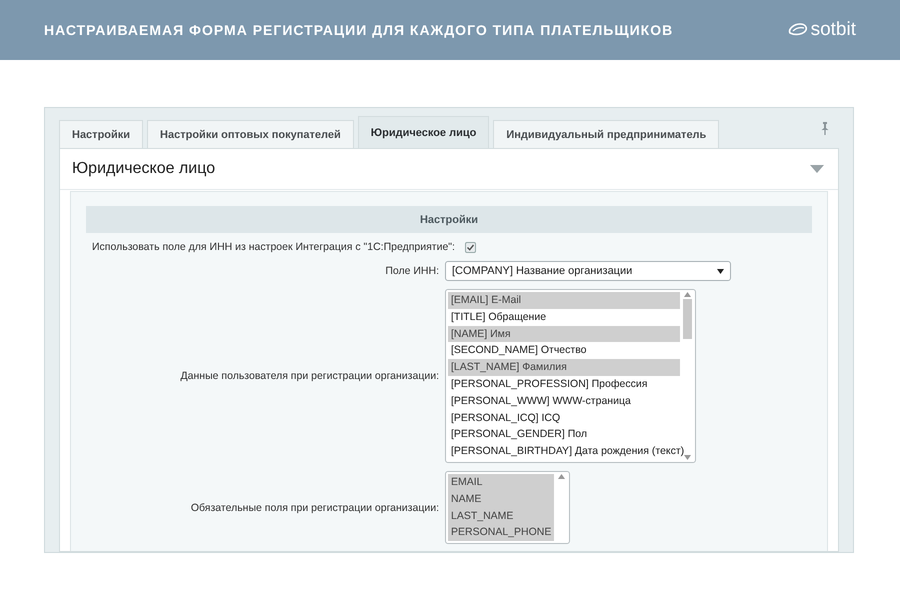 The height and width of the screenshot is (600, 900). What do you see at coordinates (501, 482) in the screenshot?
I see `list-option: EMAIL` at bounding box center [501, 482].